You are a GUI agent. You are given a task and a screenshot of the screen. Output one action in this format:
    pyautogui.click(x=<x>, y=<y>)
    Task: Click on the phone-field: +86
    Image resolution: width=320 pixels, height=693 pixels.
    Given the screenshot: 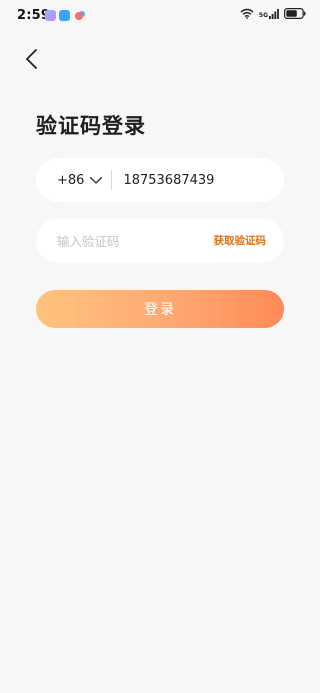 What is the action you would take?
    pyautogui.click(x=160, y=180)
    